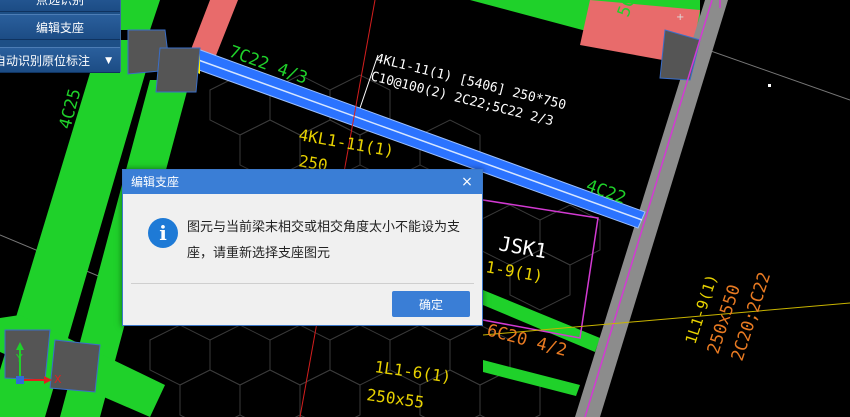  What do you see at coordinates (431, 304) in the screenshot?
I see `ok-button: 确定` at bounding box center [431, 304].